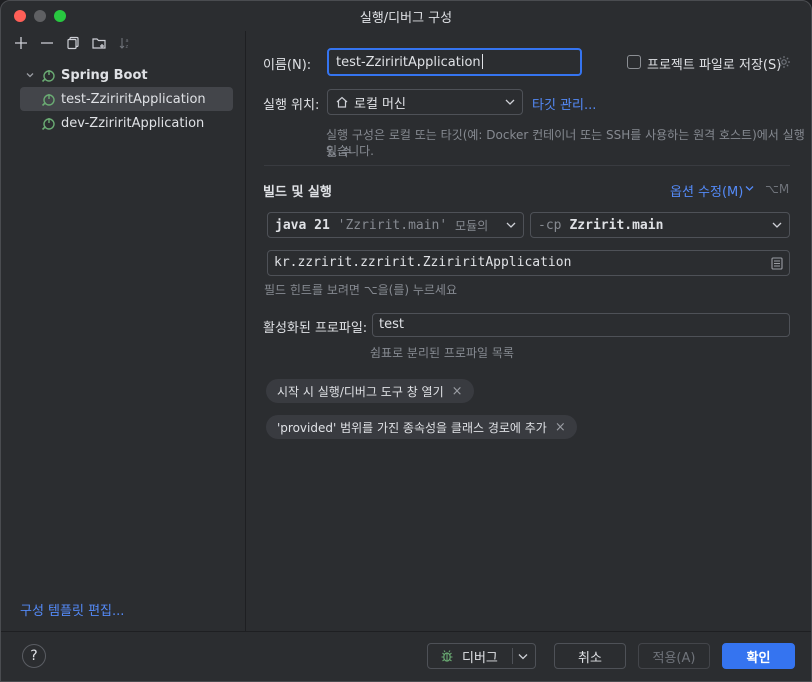 Image resolution: width=812 pixels, height=682 pixels. I want to click on dialog-button-bar: ? 디버그 취소 적용(A) 확인, so click(406, 656).